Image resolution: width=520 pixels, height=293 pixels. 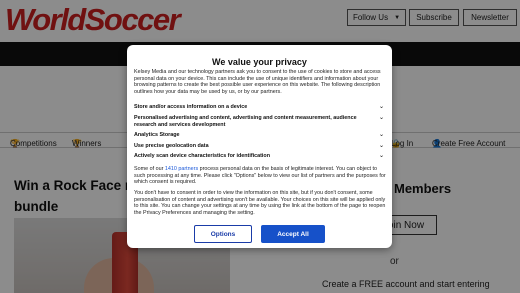 What do you see at coordinates (149, 169) in the screenshot?
I see `partners-text-start: Some of our` at bounding box center [149, 169].